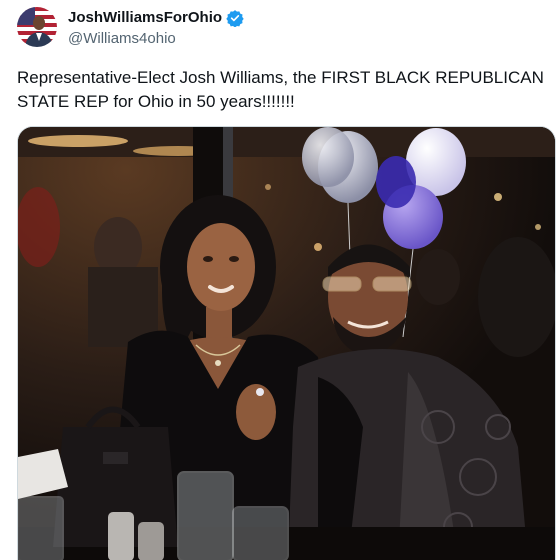 This screenshot has height=560, width=556. I want to click on avatar-image, so click(37, 27).